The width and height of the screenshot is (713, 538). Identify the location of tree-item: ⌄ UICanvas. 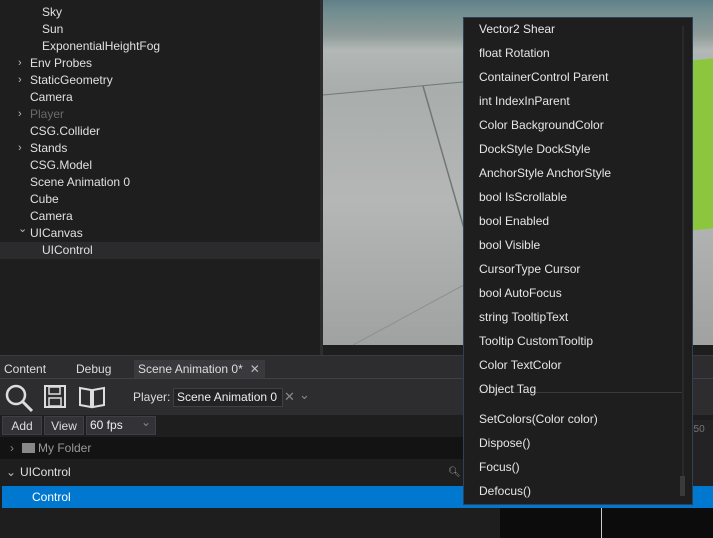
(160, 232).